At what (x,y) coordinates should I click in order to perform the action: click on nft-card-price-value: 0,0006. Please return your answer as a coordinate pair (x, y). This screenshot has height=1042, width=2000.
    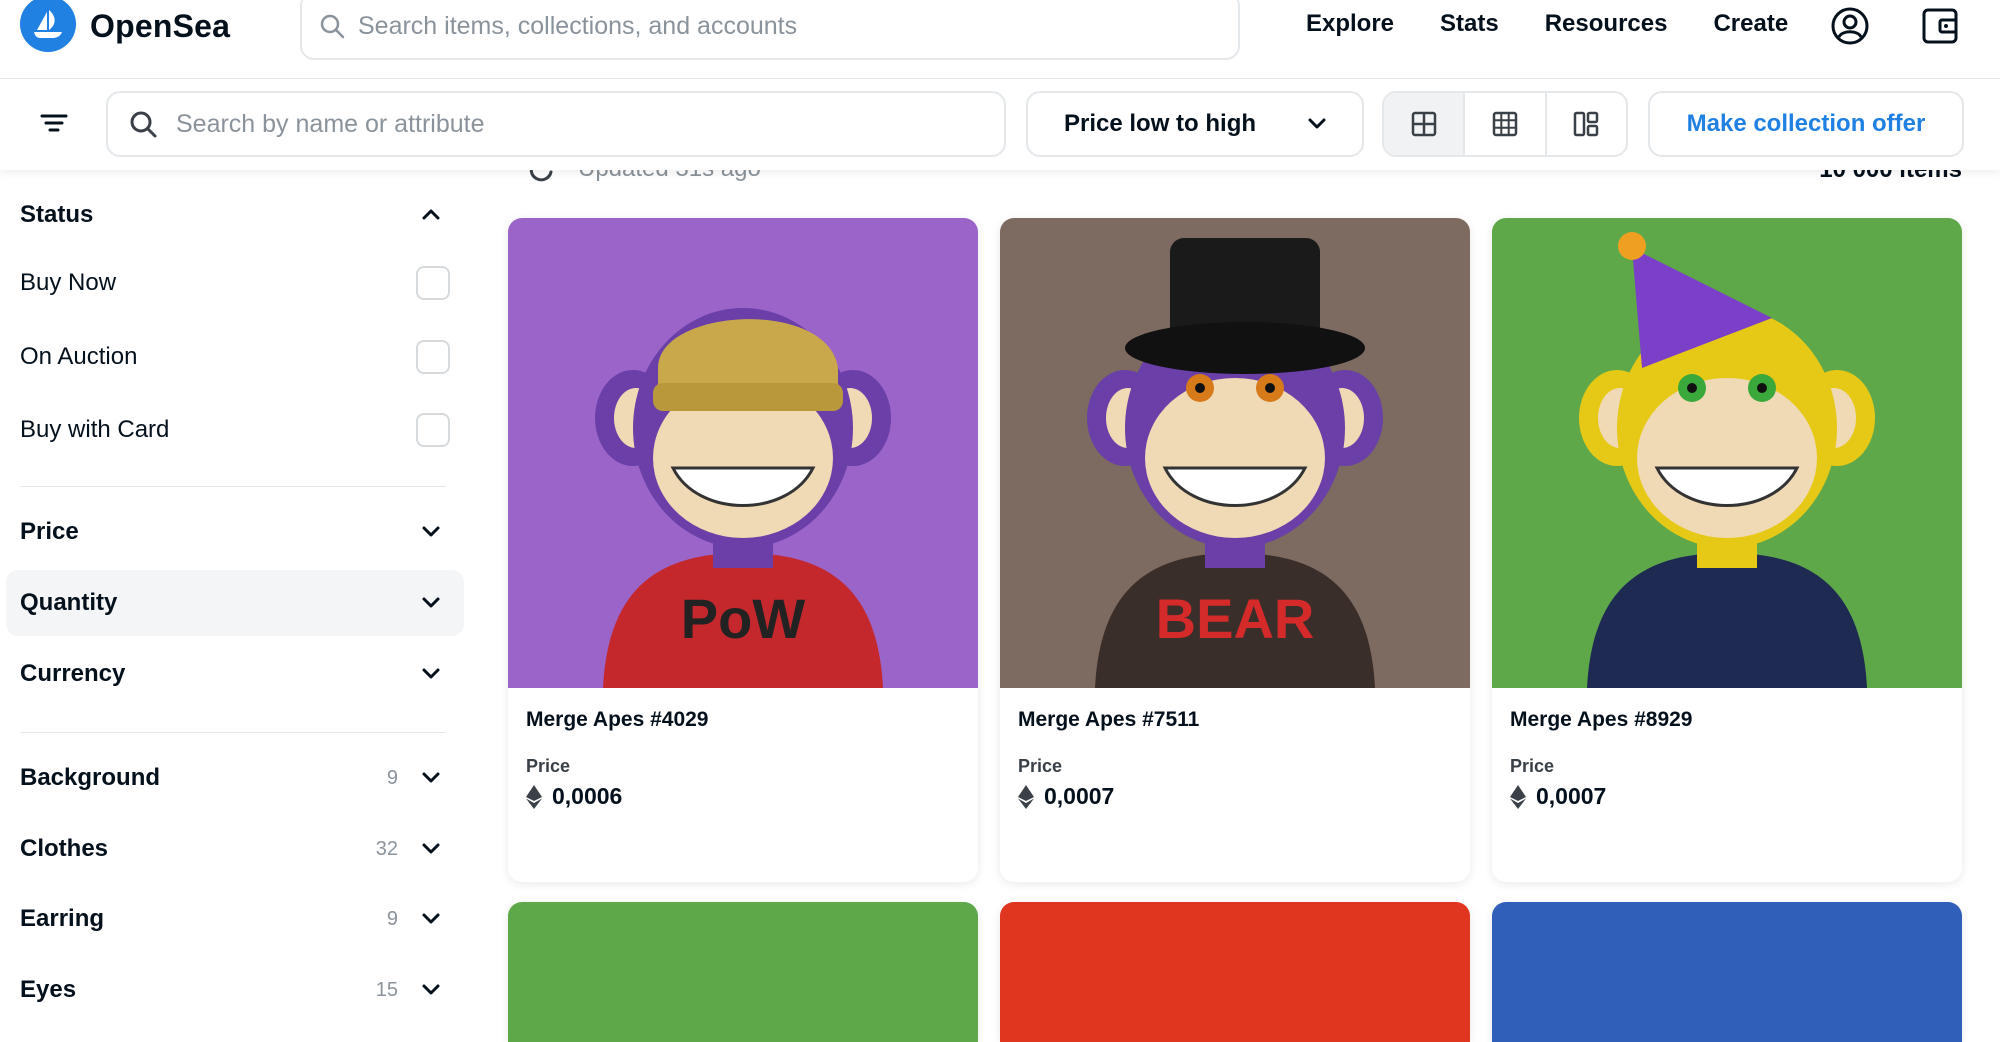
    Looking at the image, I should click on (587, 796).